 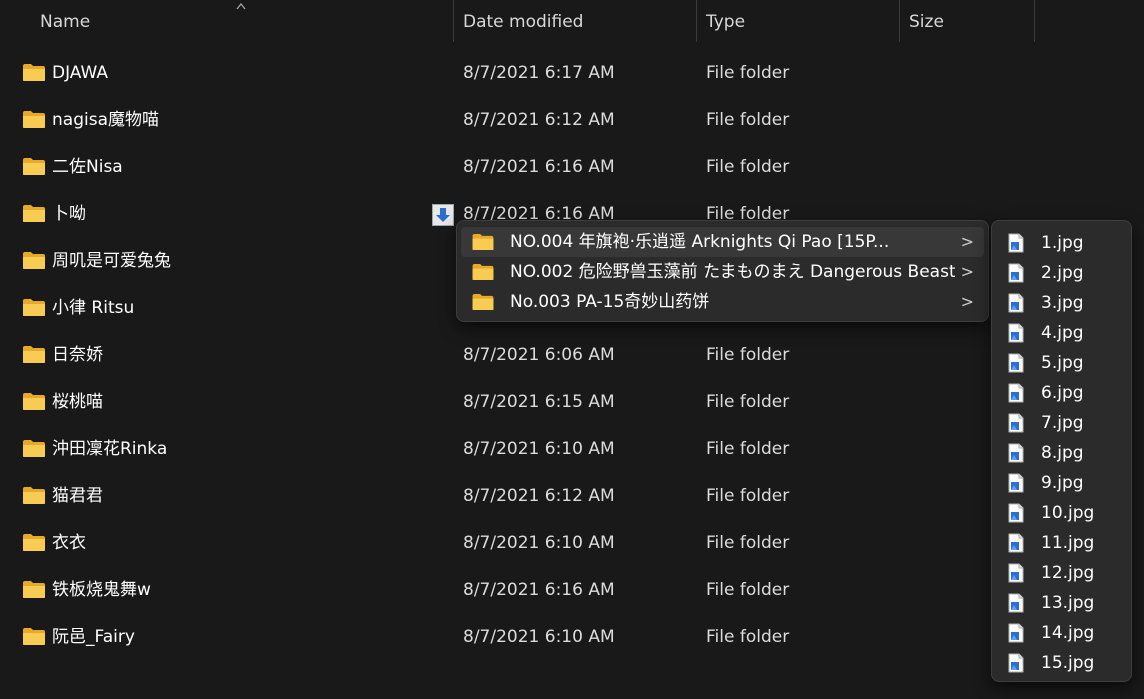 I want to click on file-menu-item: 1.jpg, so click(x=1061, y=243).